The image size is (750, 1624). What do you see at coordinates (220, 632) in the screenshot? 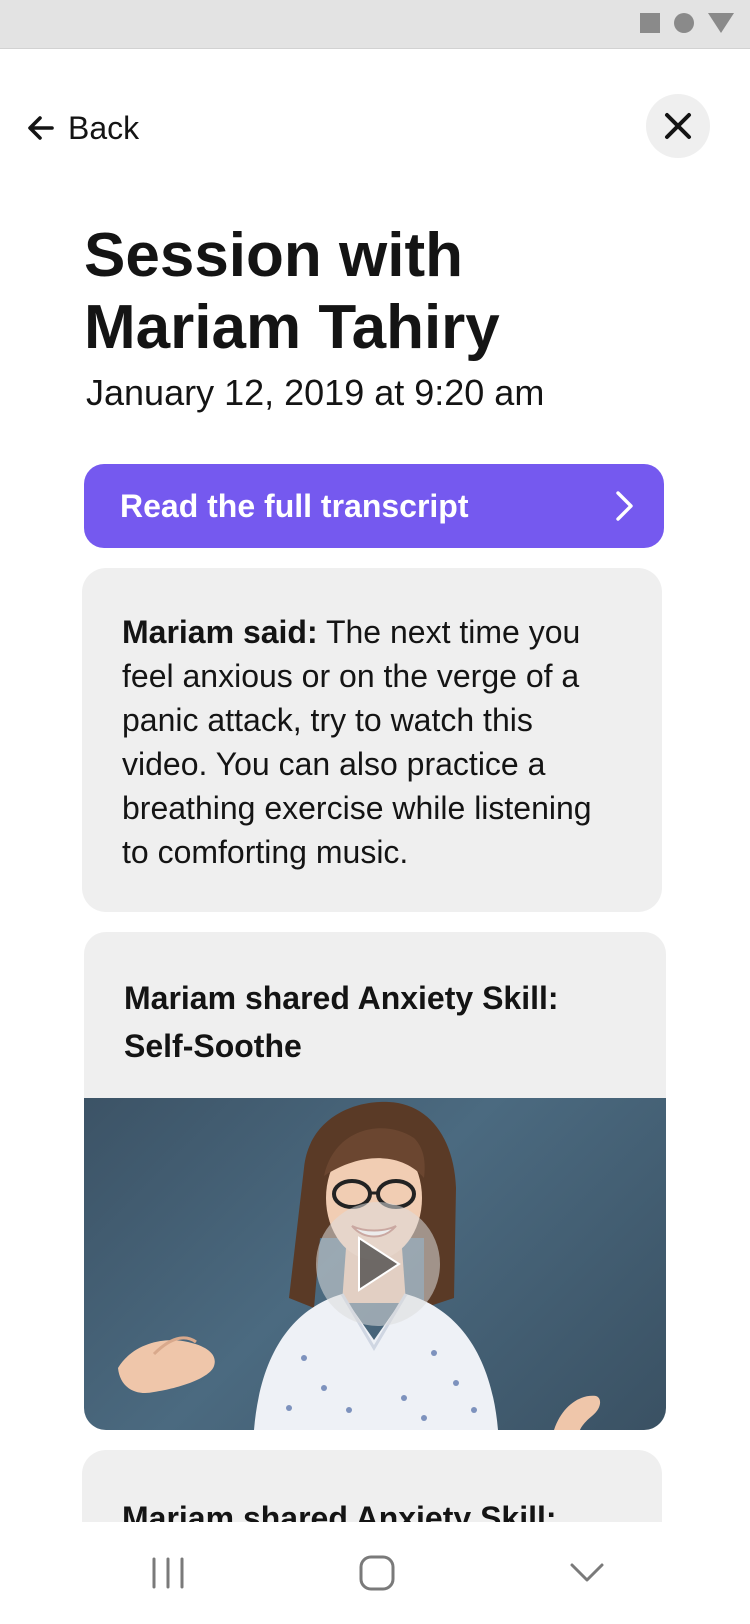
I see `message-speaker: Mariam said:` at bounding box center [220, 632].